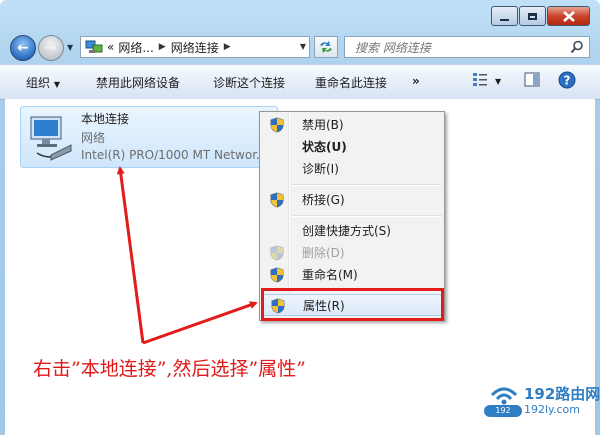 This screenshot has height=435, width=600. I want to click on arrow-to-connection, so click(130, 255).